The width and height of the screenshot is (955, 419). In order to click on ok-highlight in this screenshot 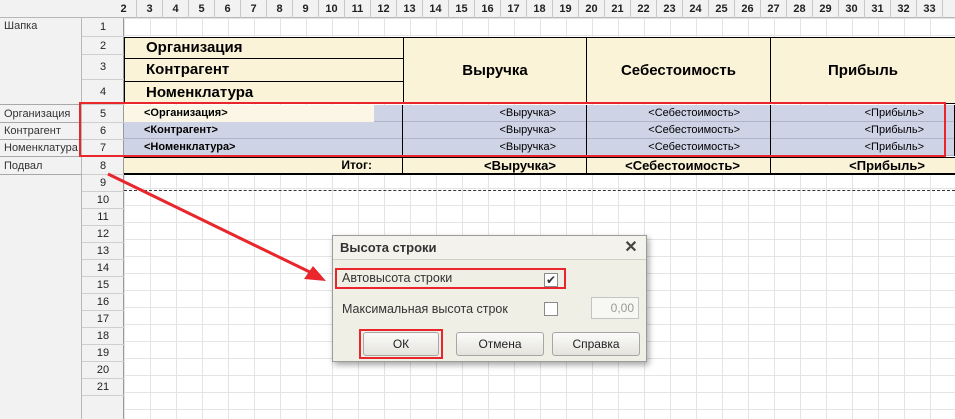, I will do `click(401, 344)`.